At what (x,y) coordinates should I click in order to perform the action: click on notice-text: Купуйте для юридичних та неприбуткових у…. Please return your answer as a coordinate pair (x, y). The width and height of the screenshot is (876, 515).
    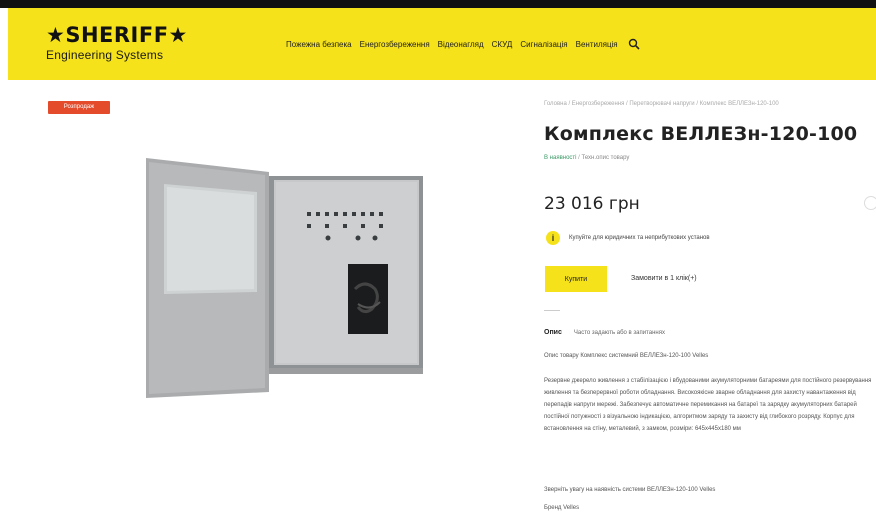
    Looking at the image, I should click on (639, 238).